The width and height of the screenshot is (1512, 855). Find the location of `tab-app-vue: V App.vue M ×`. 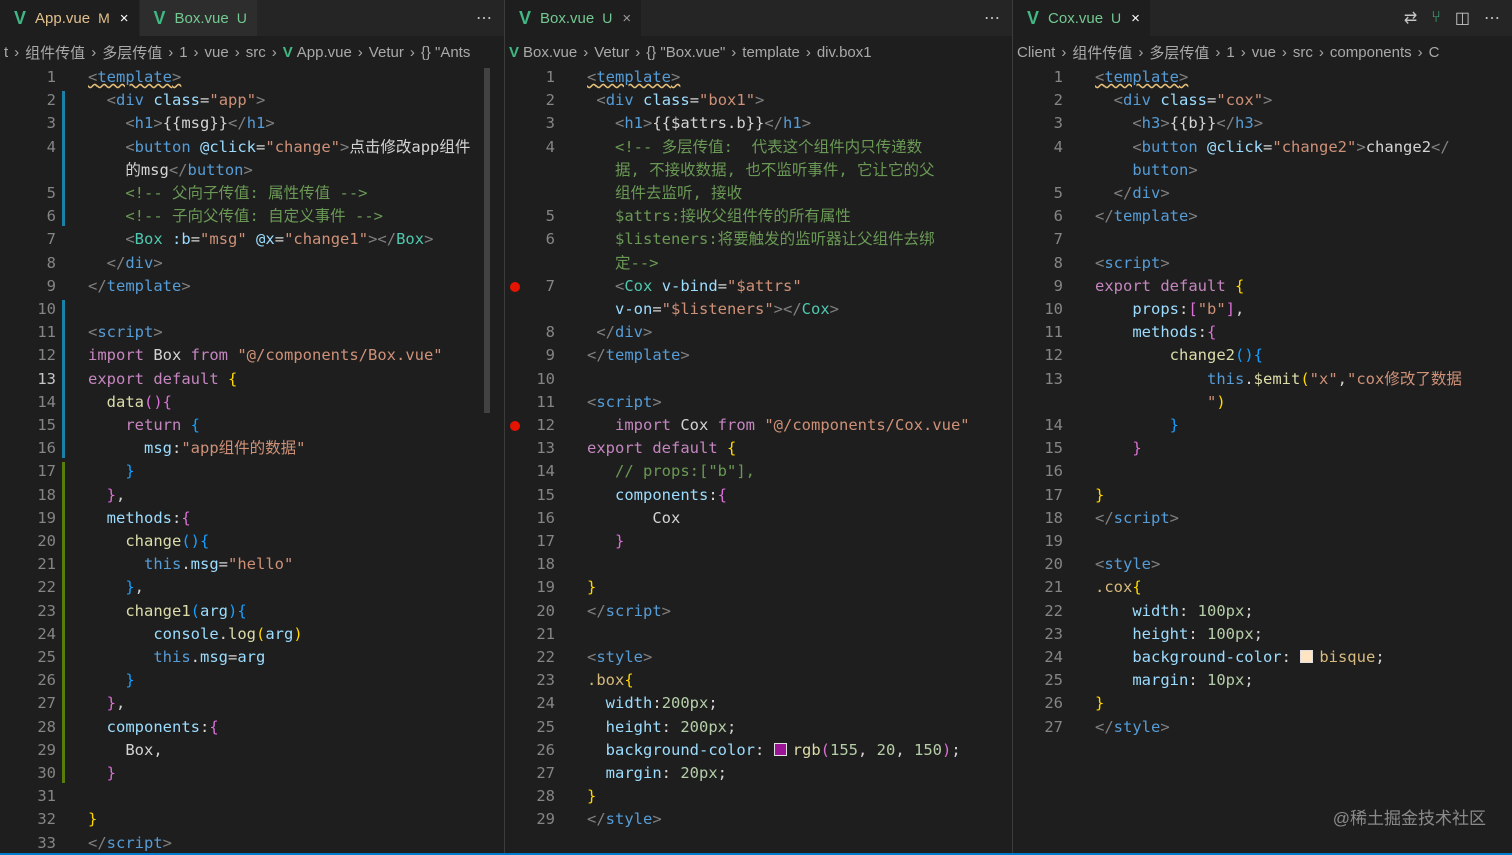

tab-app-vue: V App.vue M × is located at coordinates (70, 18).